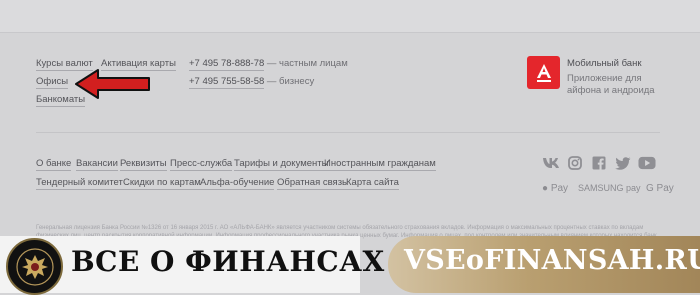 The width and height of the screenshot is (700, 295). Describe the element at coordinates (647, 163) in the screenshot. I see `youtube-icon` at that location.